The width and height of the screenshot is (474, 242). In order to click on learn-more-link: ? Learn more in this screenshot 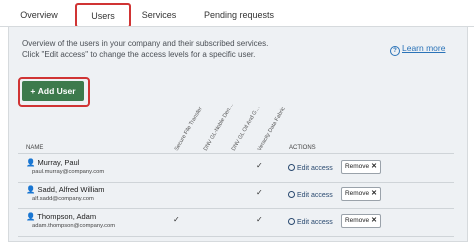, I will do `click(417, 47)`.